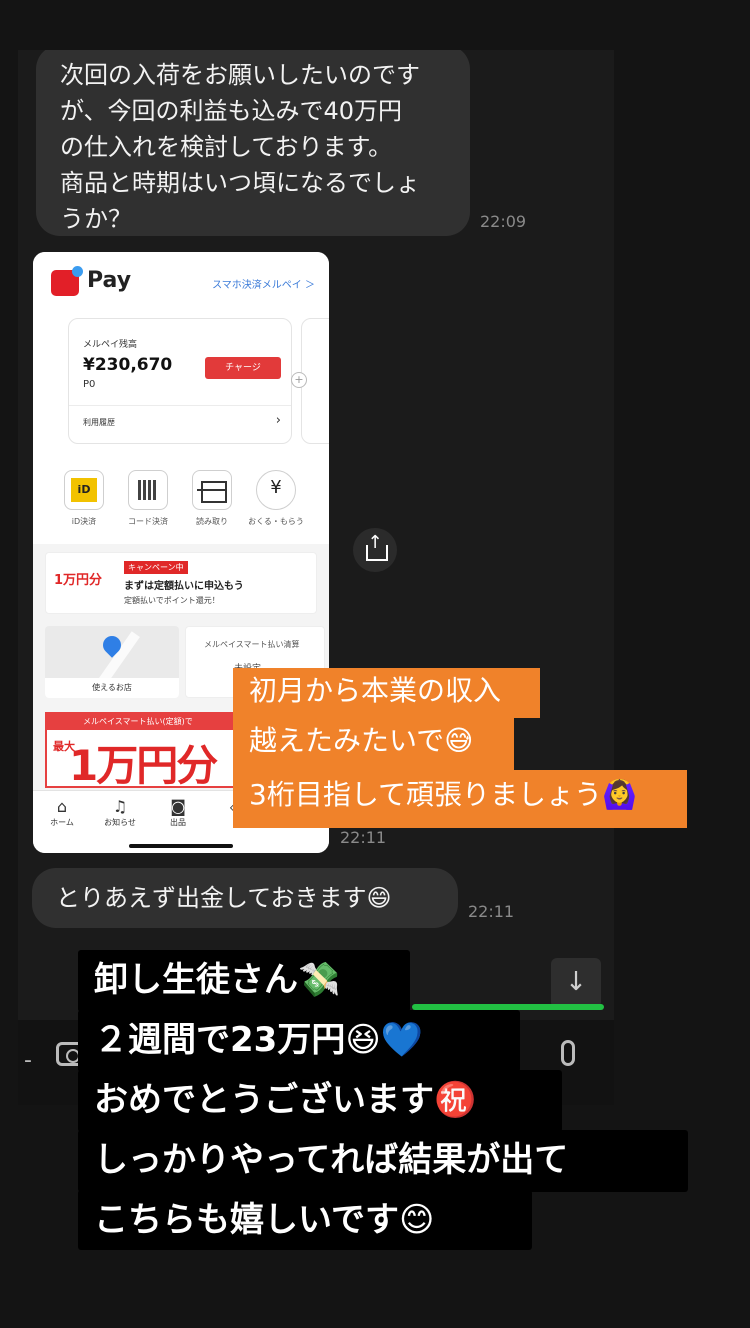 This screenshot has height=1328, width=750. I want to click on home-indicator, so click(181, 846).